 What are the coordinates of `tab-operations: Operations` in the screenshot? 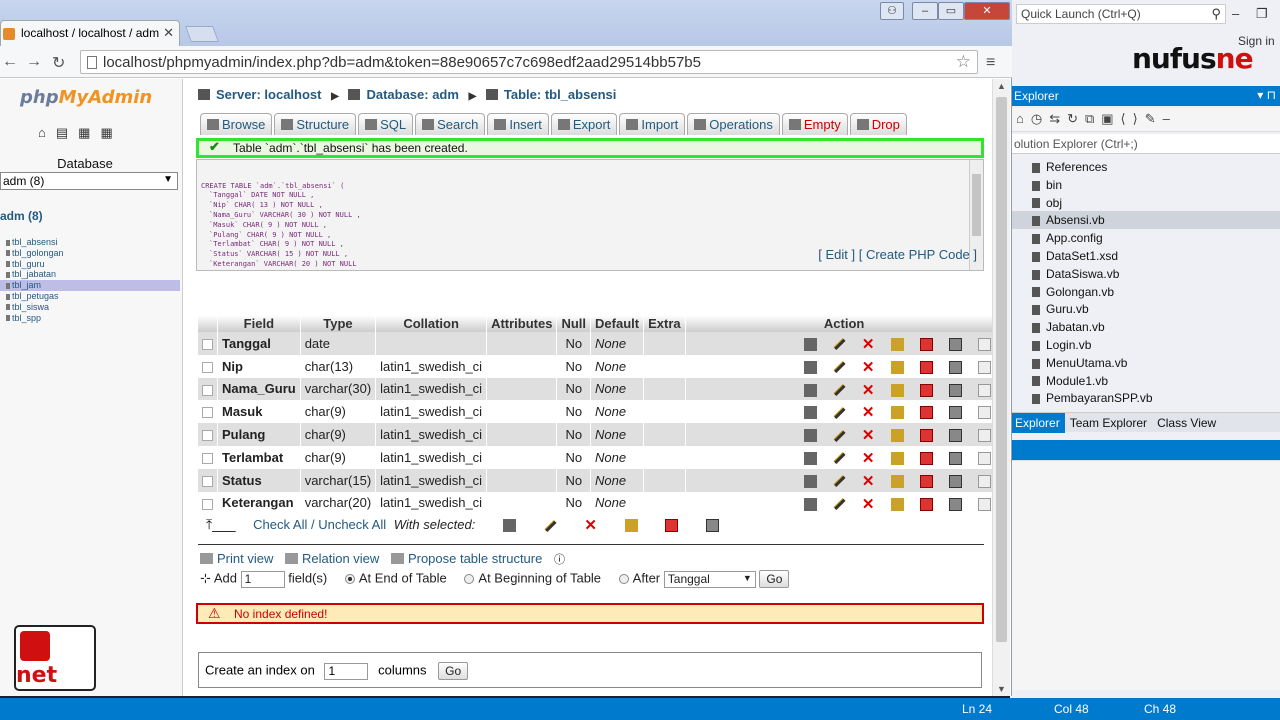 It's located at (733, 124).